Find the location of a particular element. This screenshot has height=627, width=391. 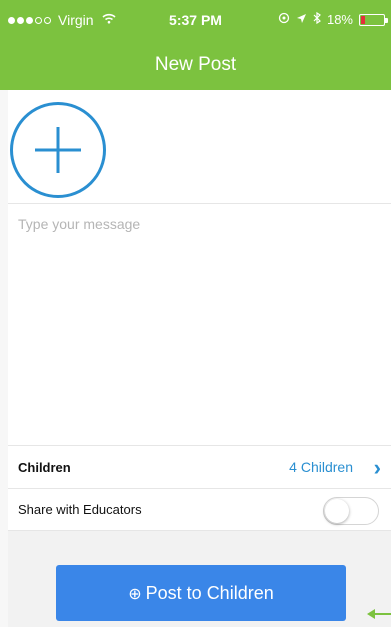

plus-circle-icon: ⊕ is located at coordinates (135, 594).